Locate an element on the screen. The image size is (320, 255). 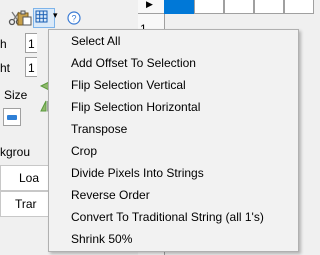
menu-item-crop: Crop is located at coordinates (84, 151).